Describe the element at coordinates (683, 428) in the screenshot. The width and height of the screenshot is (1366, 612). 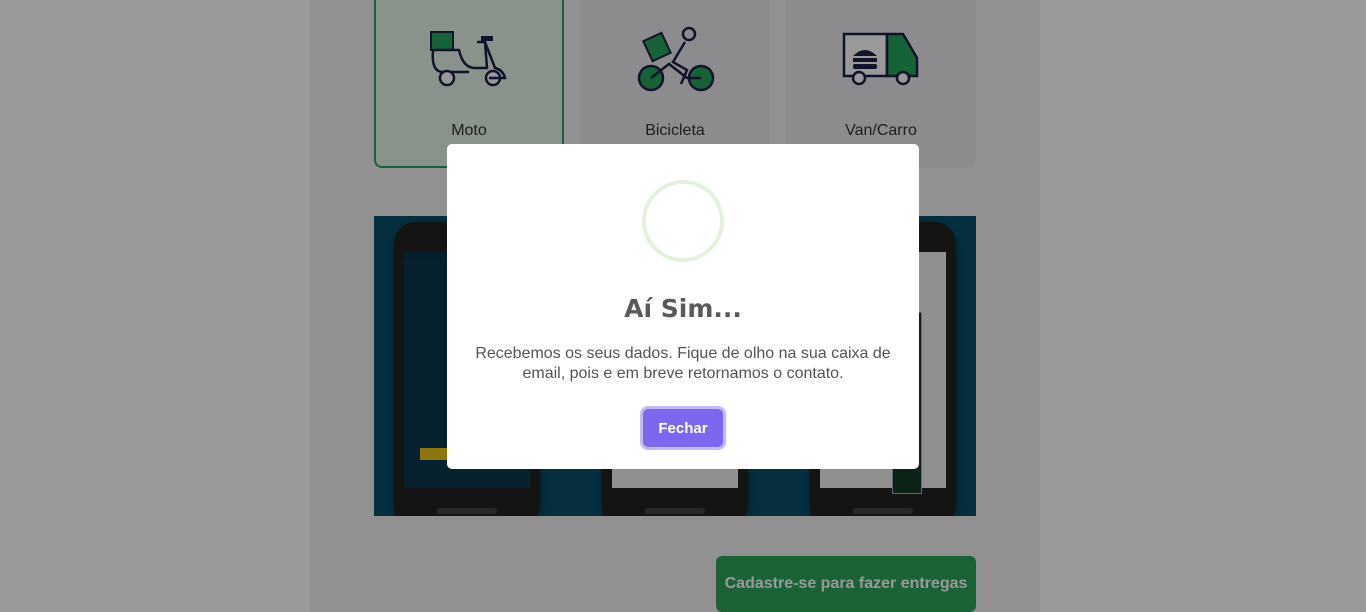
I see `close-button: Fechar` at that location.